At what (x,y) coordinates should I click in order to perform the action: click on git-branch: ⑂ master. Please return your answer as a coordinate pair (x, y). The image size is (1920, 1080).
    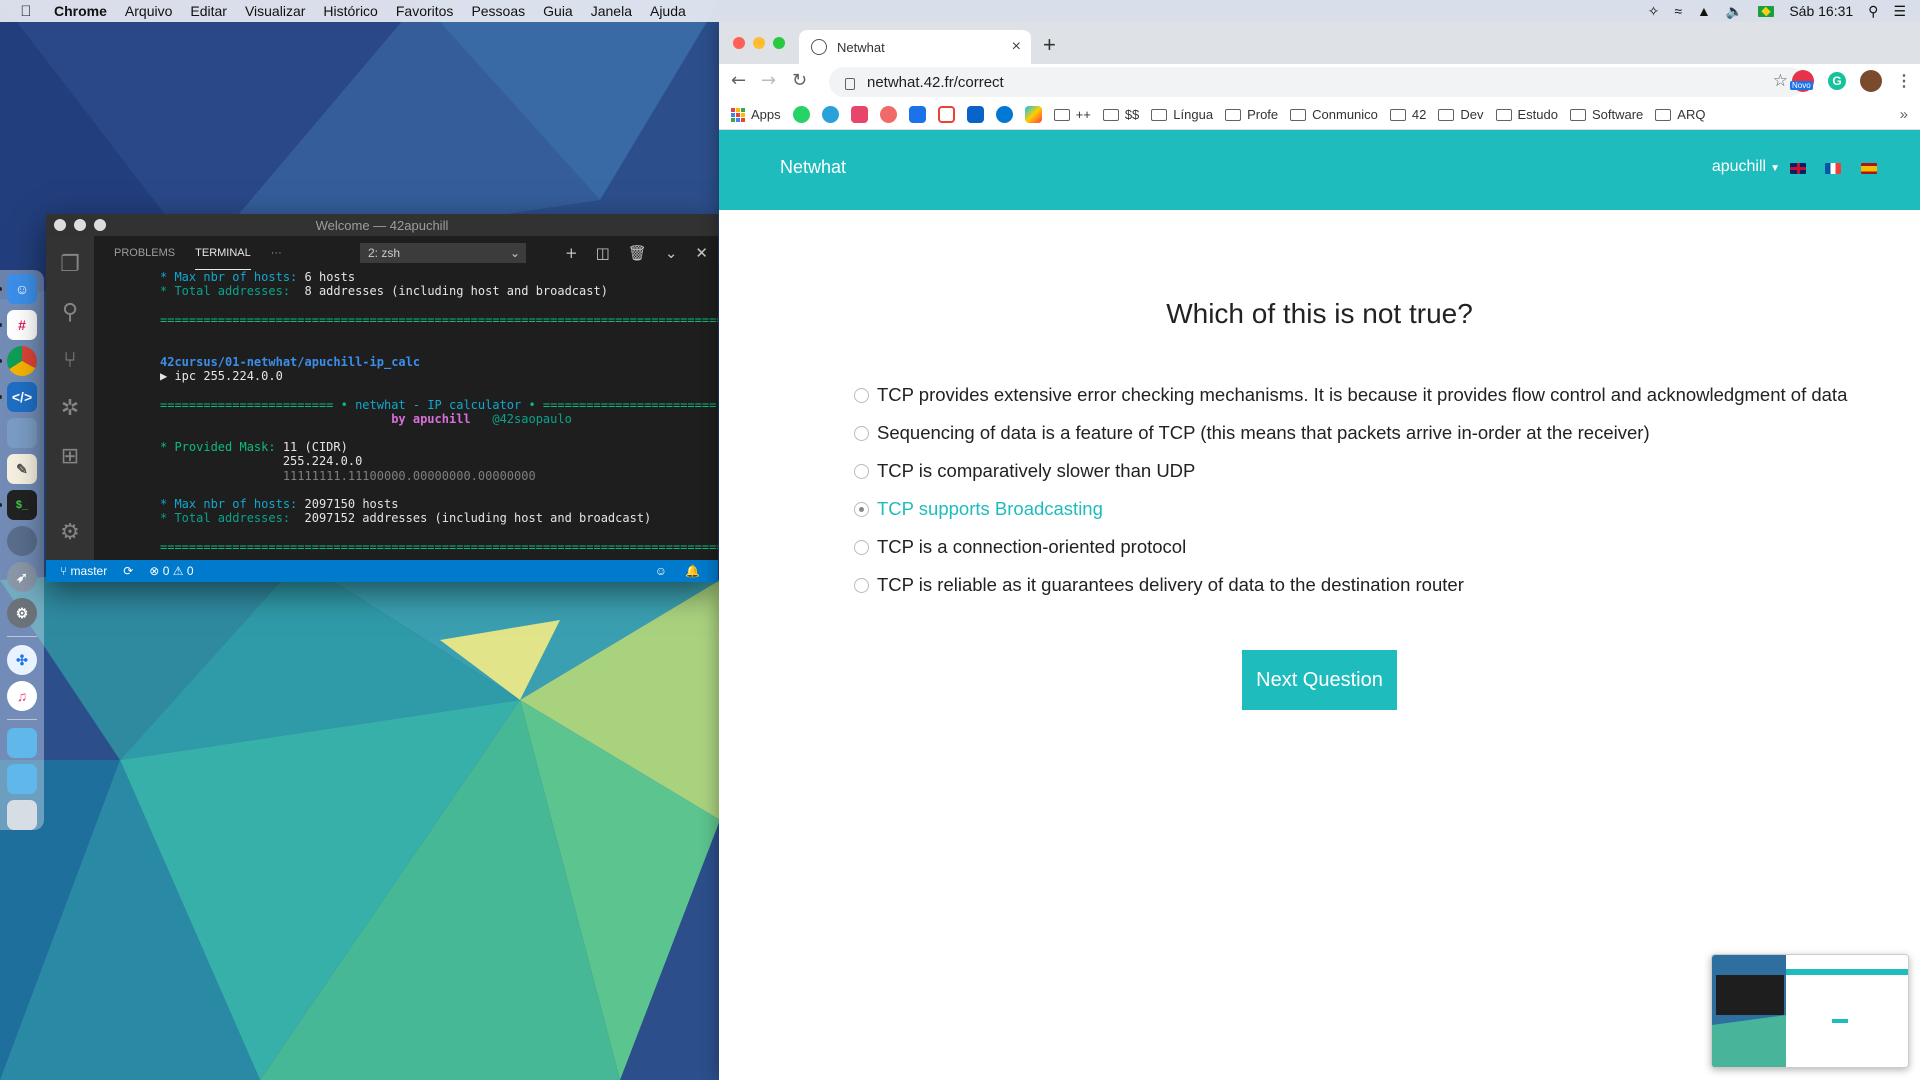
    Looking at the image, I should click on (83, 571).